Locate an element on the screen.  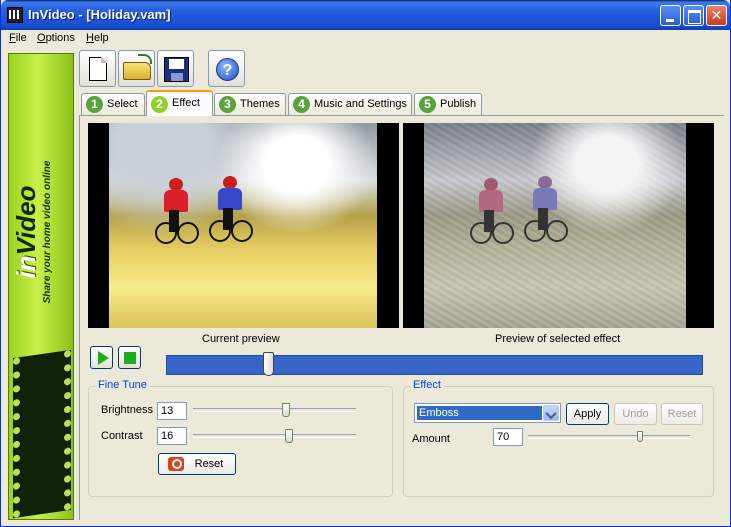
open-folder-icon is located at coordinates (137, 67).